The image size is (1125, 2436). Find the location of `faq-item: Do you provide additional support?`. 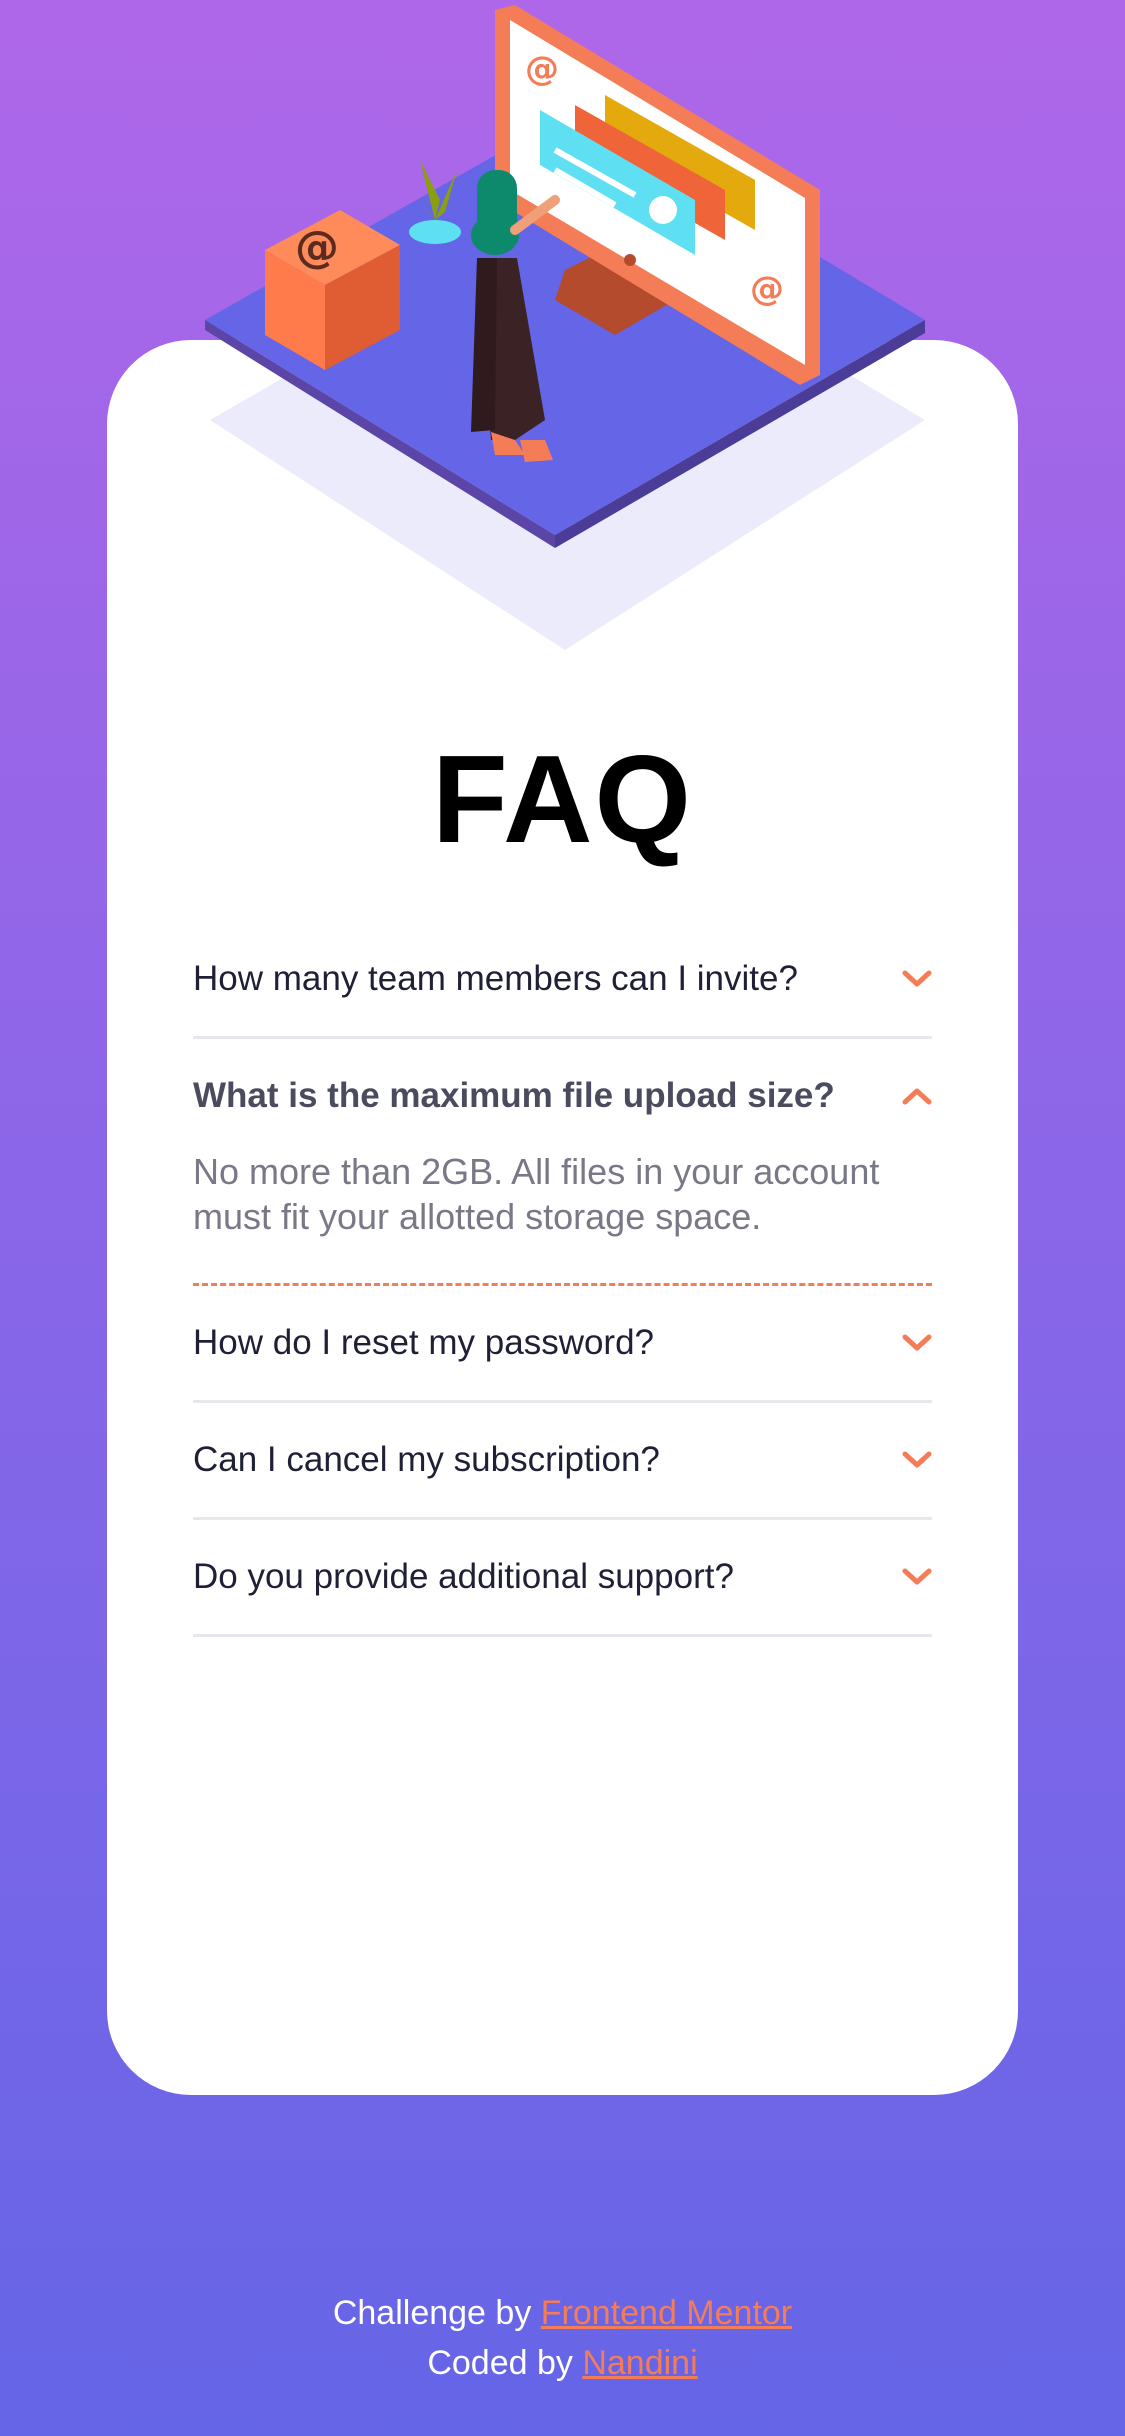

faq-item: Do you provide additional support? is located at coordinates (562, 1578).